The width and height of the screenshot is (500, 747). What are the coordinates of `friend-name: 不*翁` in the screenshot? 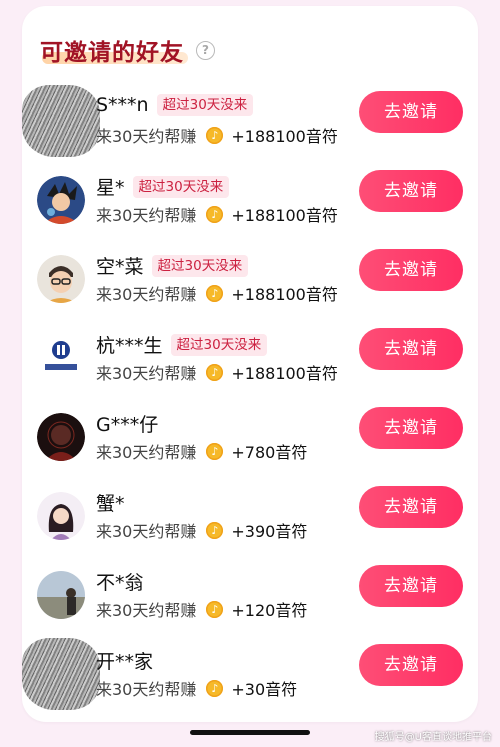 It's located at (120, 583).